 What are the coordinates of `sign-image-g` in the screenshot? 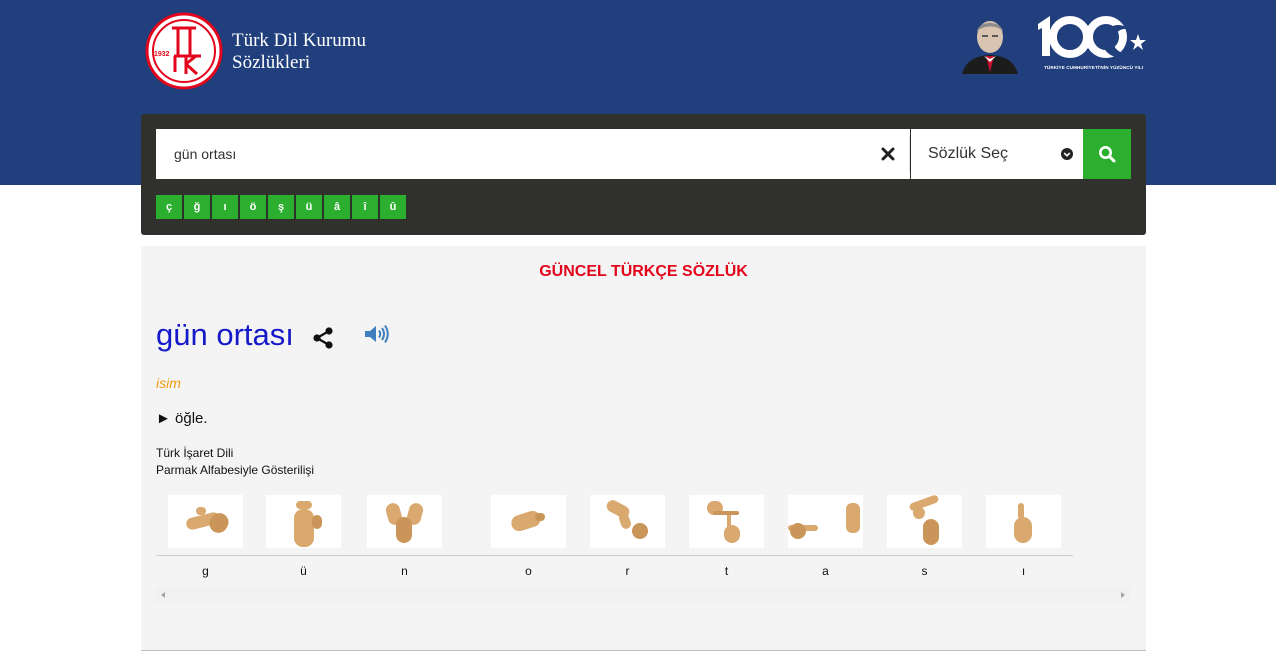 It's located at (205, 521).